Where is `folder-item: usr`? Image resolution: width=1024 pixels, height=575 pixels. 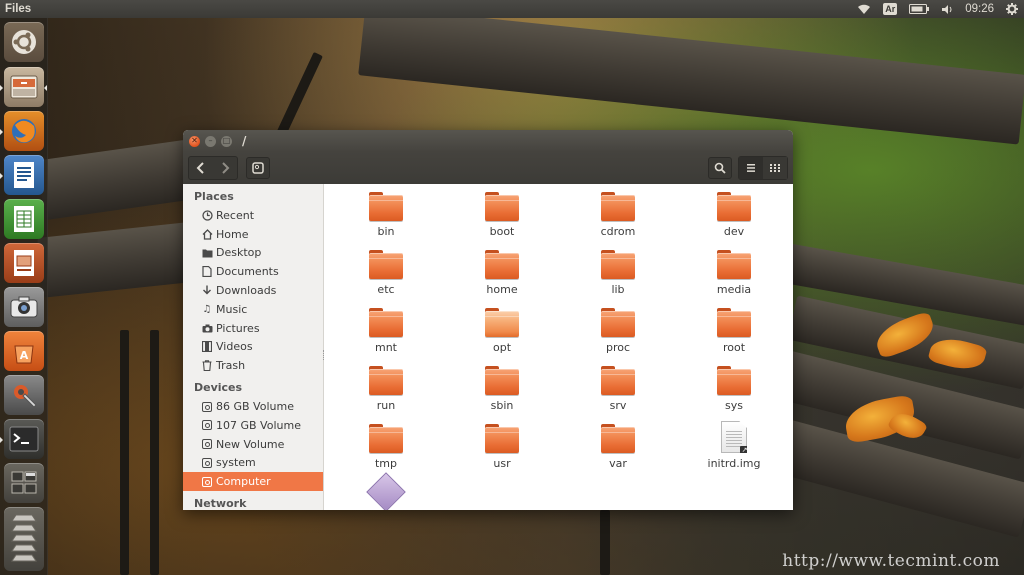 folder-item: usr is located at coordinates (502, 443).